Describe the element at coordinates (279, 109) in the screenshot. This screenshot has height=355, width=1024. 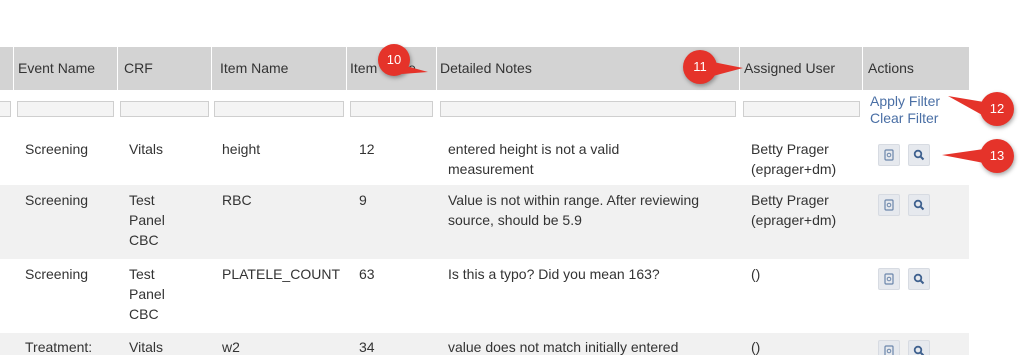
I see `filter-input-item-name` at that location.